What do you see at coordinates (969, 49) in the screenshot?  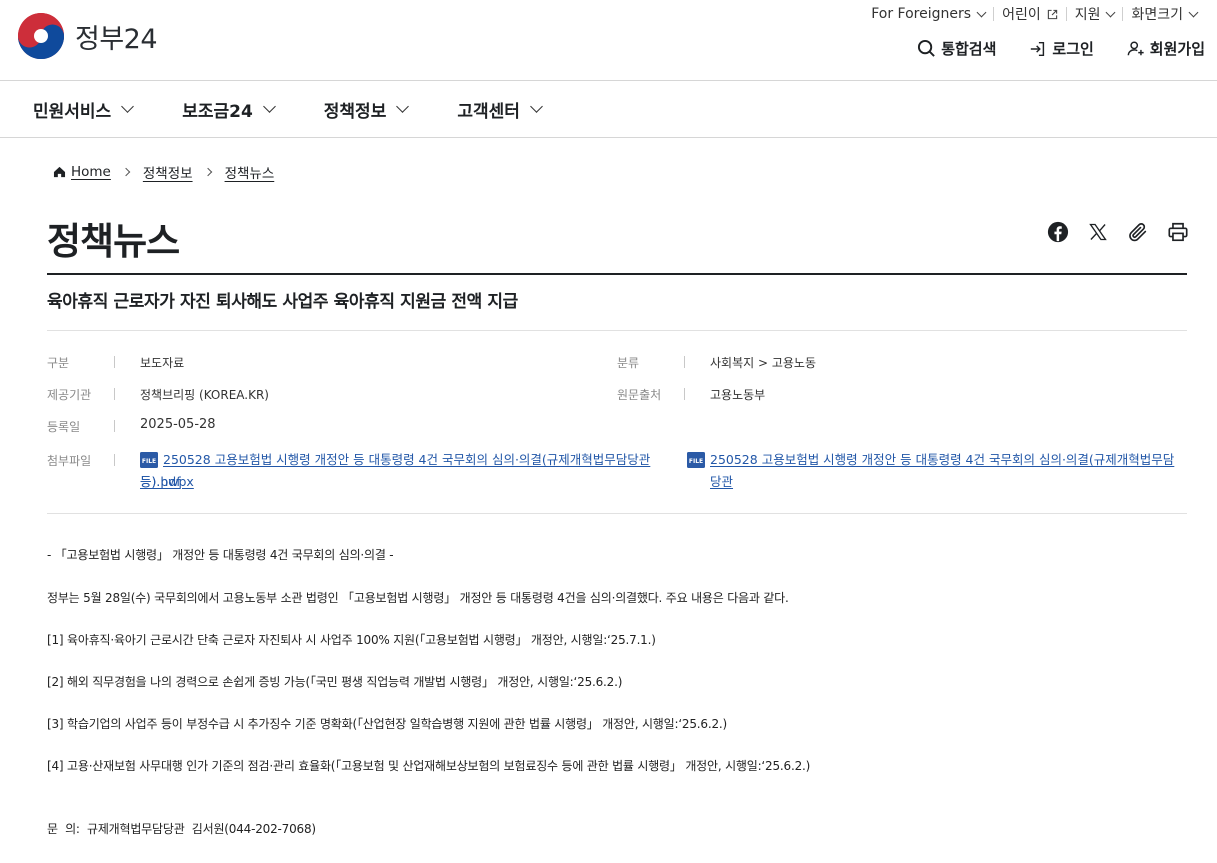 I see `search-label: 통합검색` at bounding box center [969, 49].